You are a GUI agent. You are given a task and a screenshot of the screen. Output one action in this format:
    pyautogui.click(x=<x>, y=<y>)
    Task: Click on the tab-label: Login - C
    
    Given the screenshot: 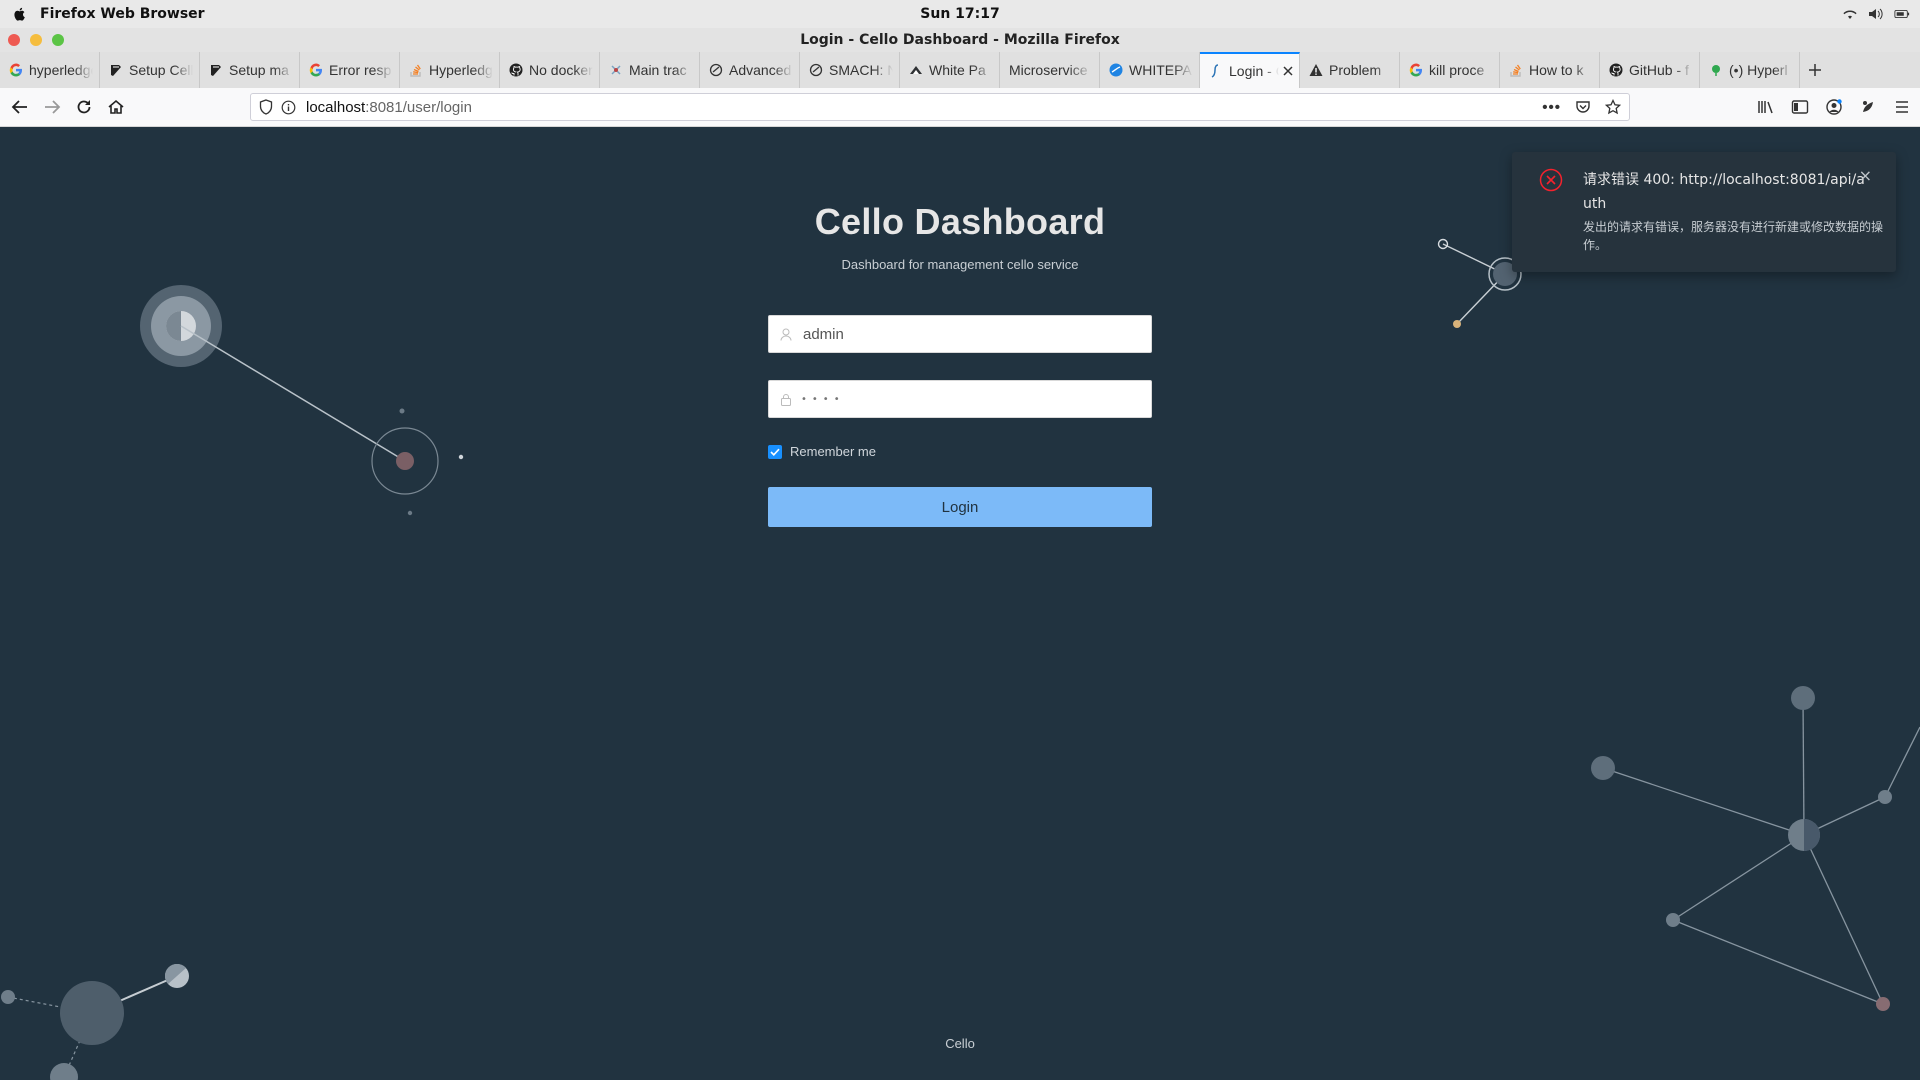 What is the action you would take?
    pyautogui.click(x=1254, y=71)
    